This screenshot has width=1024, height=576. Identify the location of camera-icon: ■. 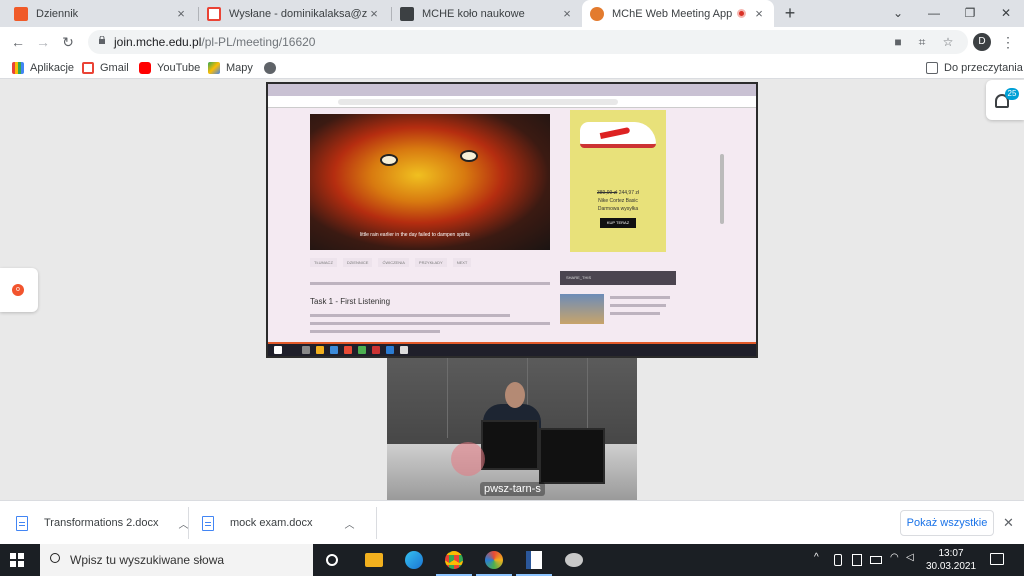
(898, 42).